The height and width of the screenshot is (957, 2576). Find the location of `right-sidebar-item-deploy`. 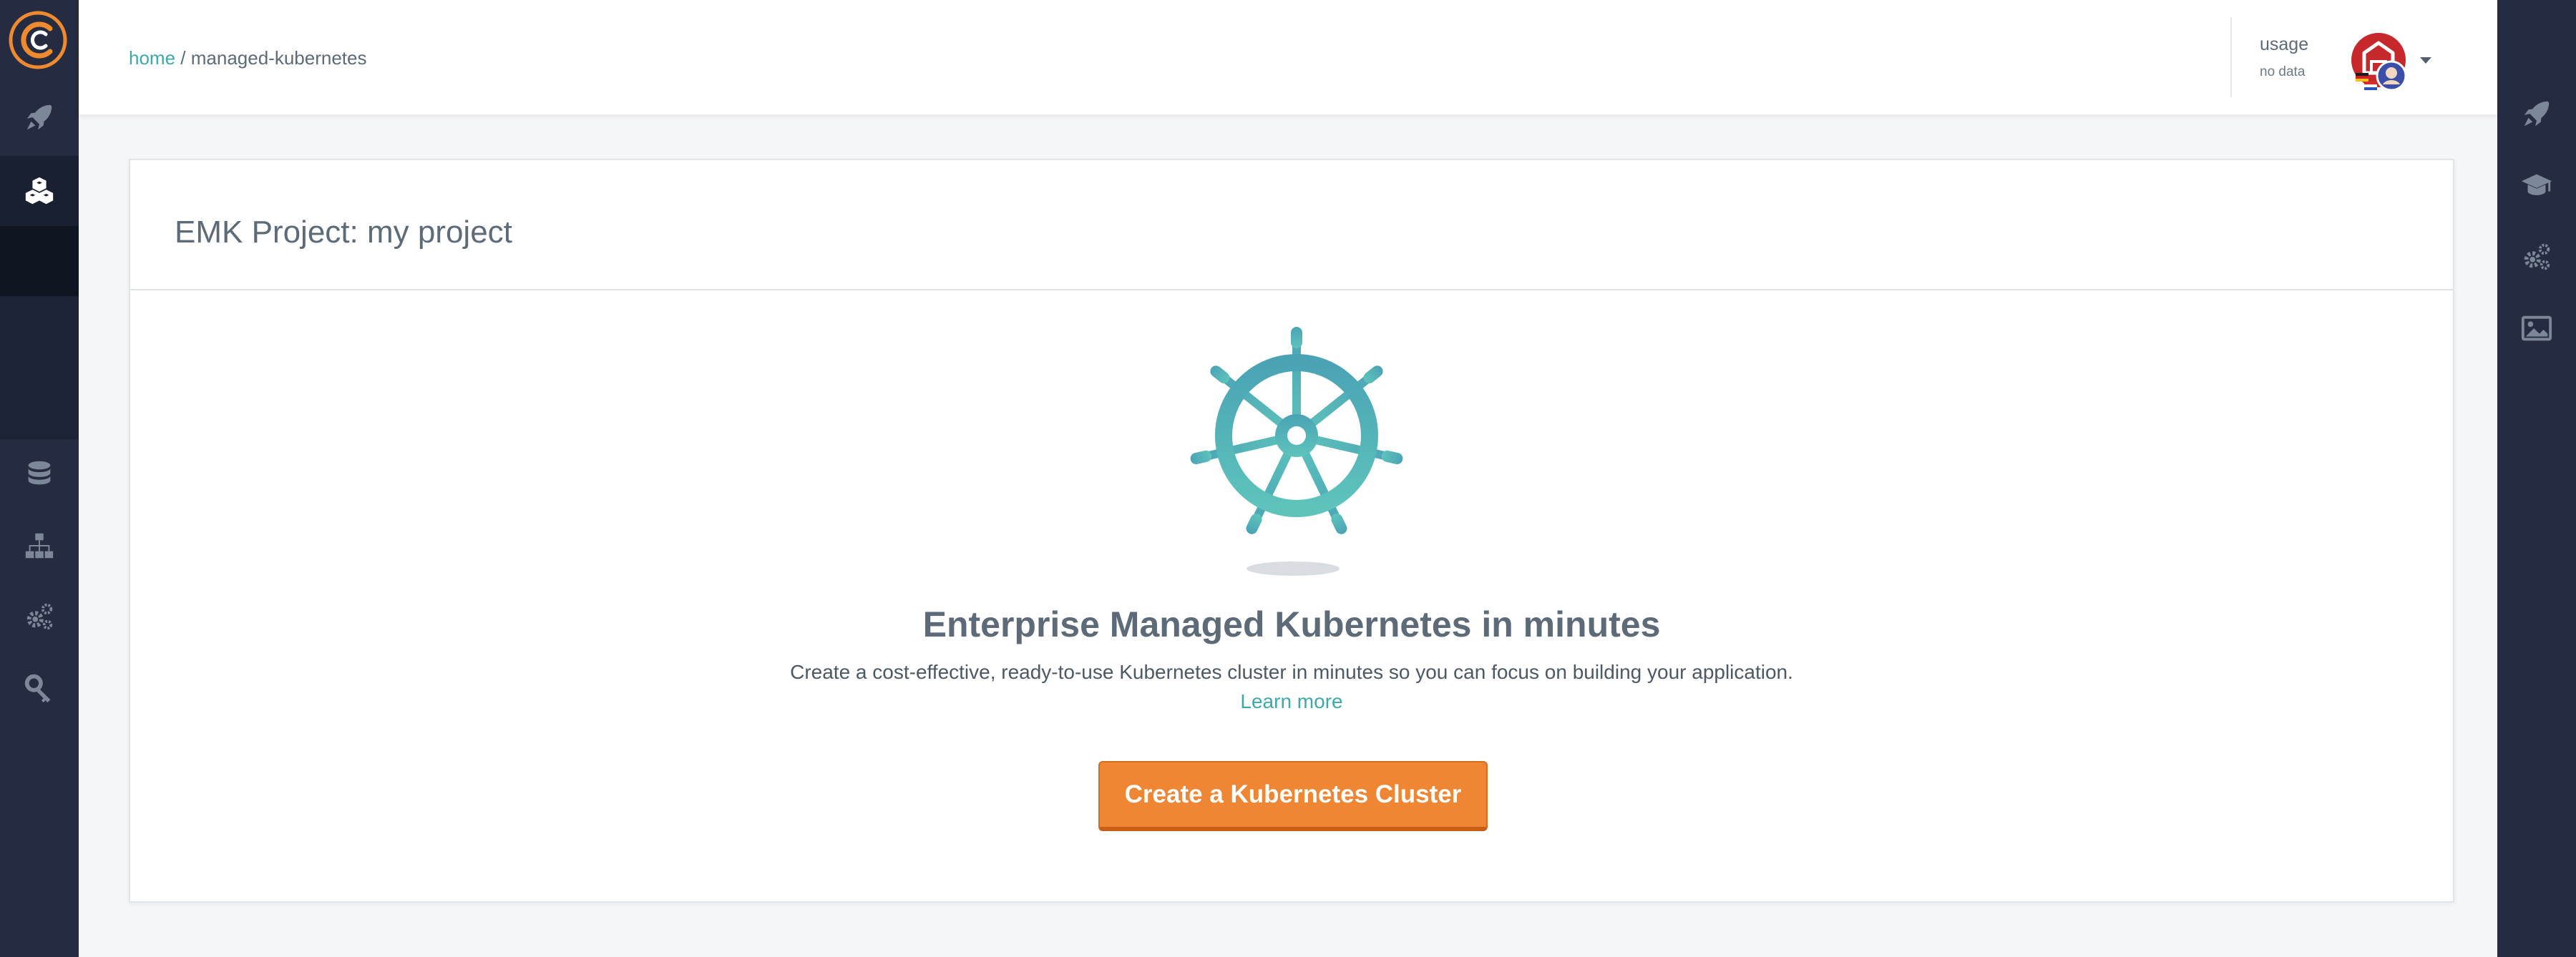

right-sidebar-item-deploy is located at coordinates (2536, 114).